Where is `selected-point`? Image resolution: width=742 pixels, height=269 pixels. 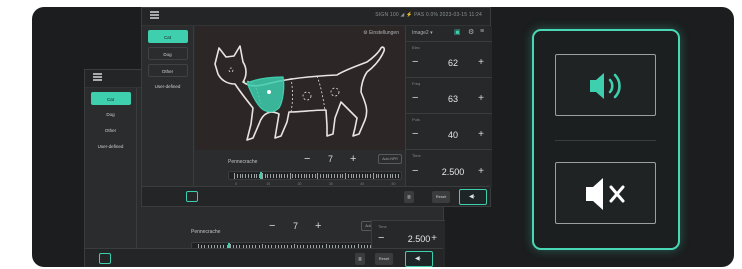
selected-point is located at coordinates (269, 92).